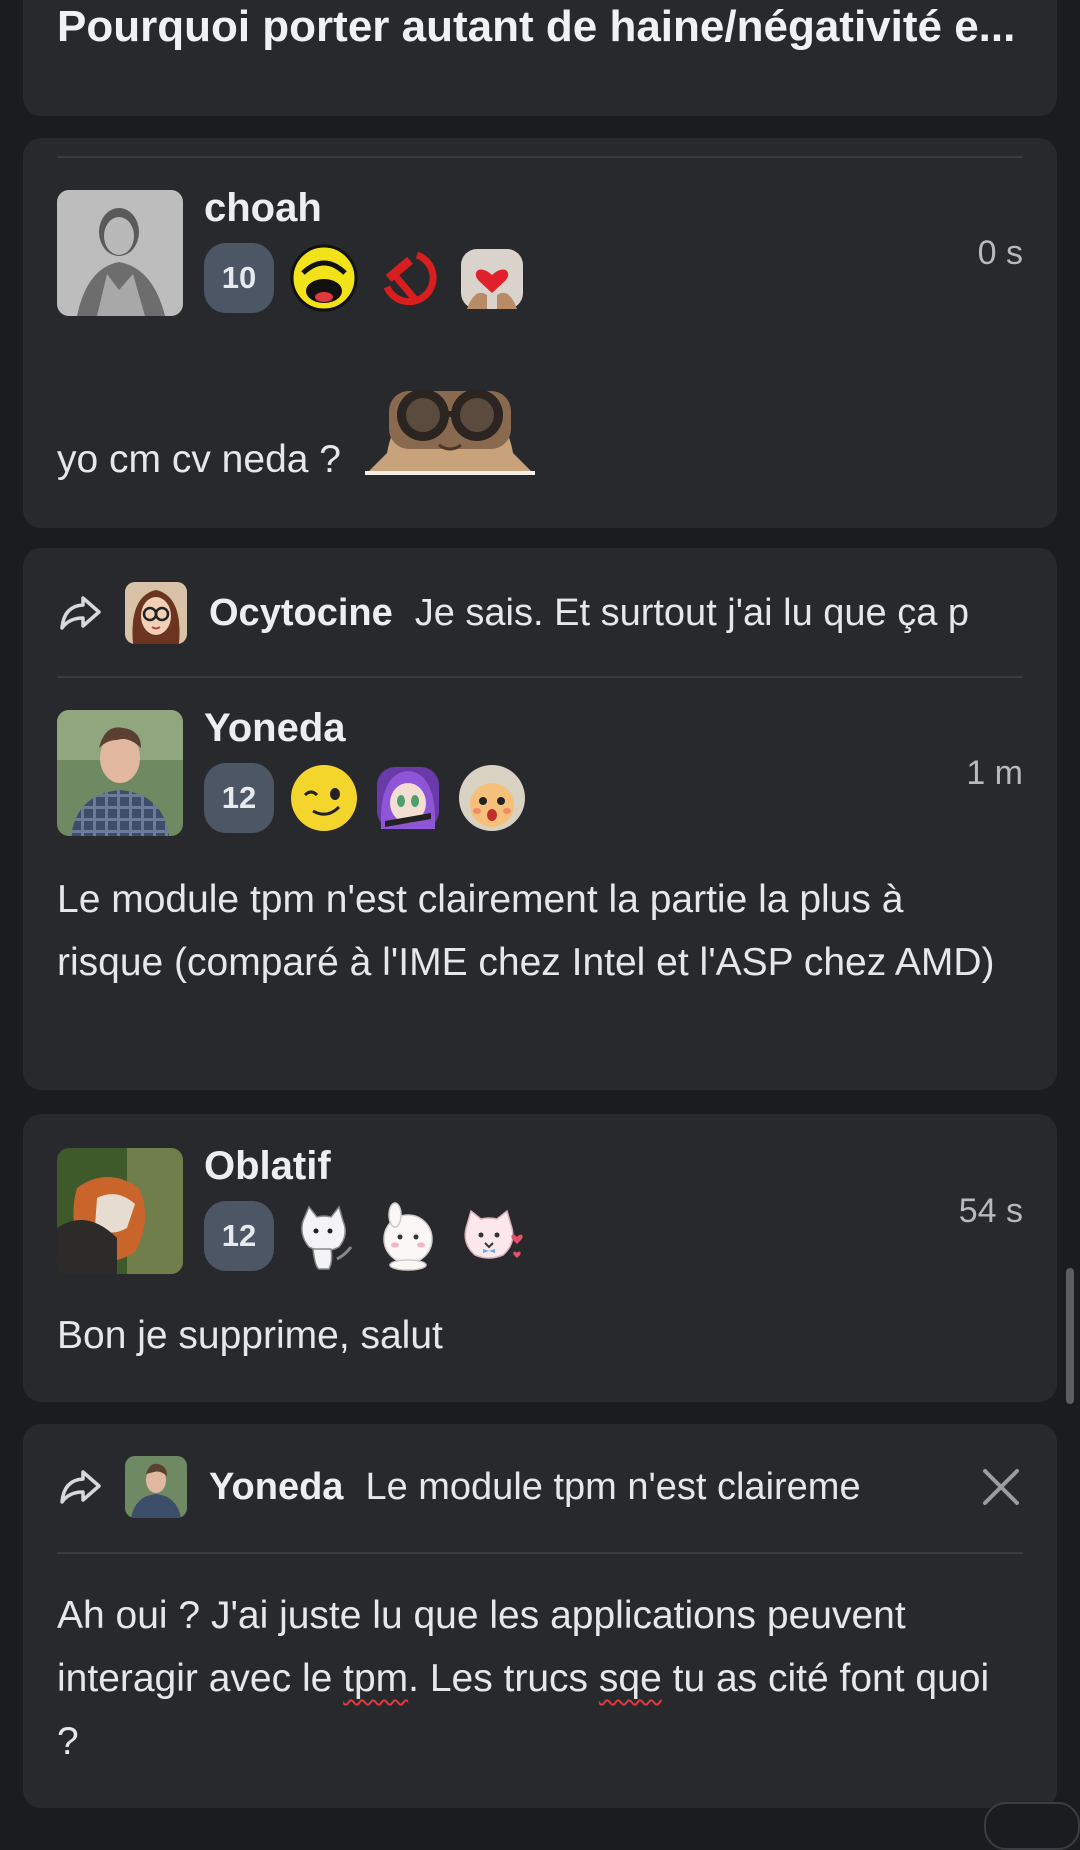 The height and width of the screenshot is (1850, 1080). I want to click on laughing-emoji-icon, so click(324, 278).